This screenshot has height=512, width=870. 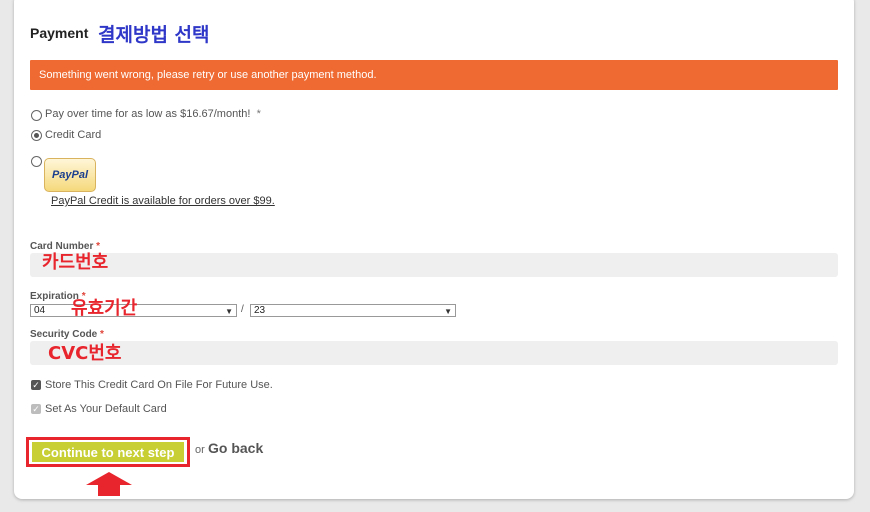 What do you see at coordinates (36, 135) in the screenshot?
I see `radio-credit-card` at bounding box center [36, 135].